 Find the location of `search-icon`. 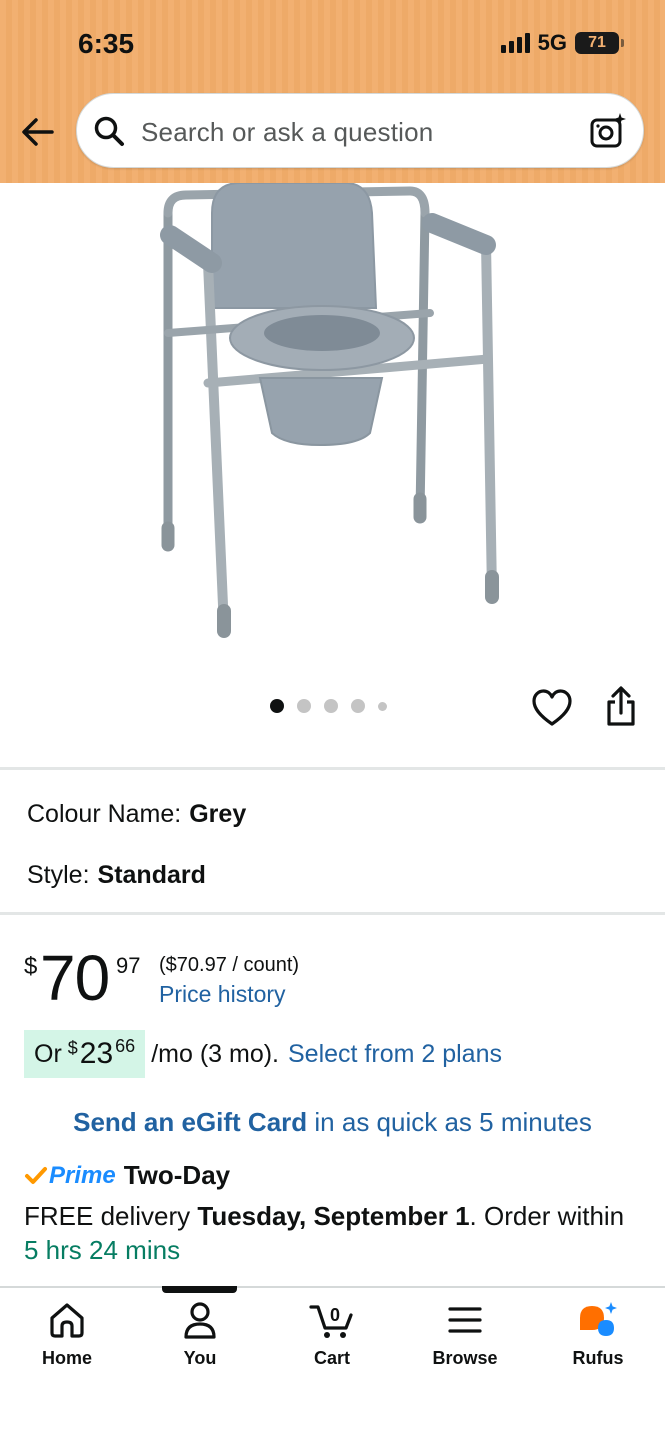

search-icon is located at coordinates (109, 131).